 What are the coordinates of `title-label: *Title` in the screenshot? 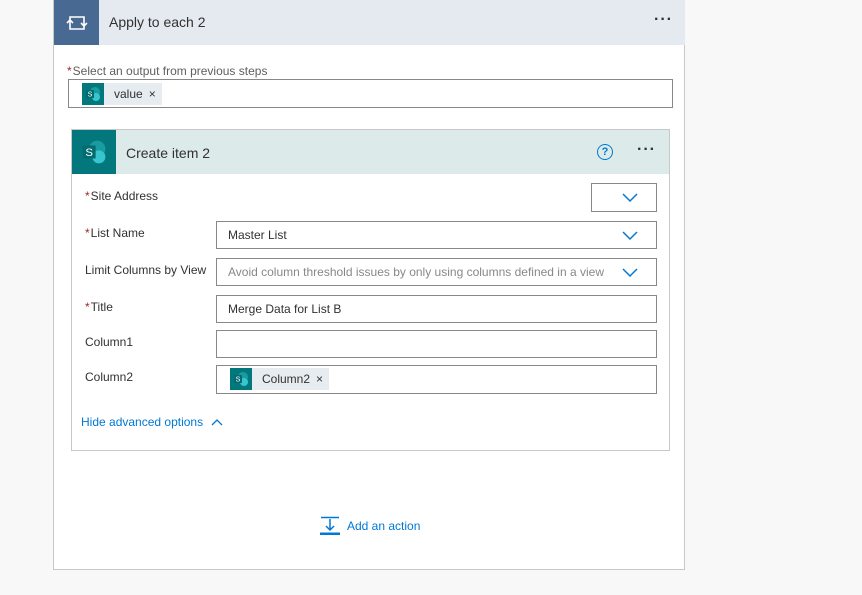 It's located at (99, 307).